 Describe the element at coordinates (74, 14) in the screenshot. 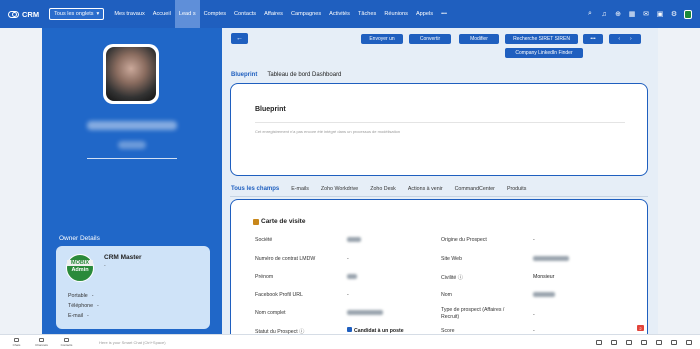

I see `all-tabs-label: Tous les onglets` at that location.